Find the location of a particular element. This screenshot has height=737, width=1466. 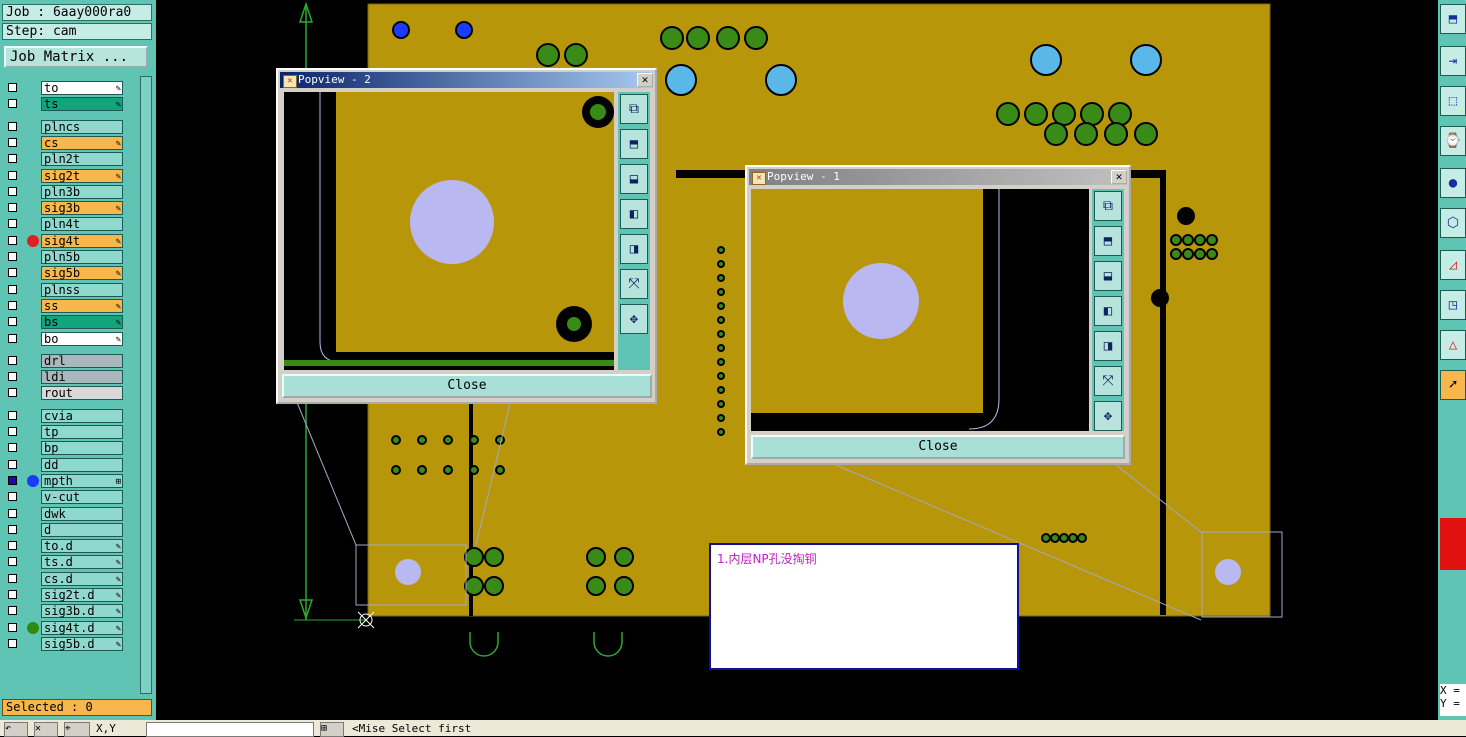

layer-name: sig5b ✎ is located at coordinates (82, 273).